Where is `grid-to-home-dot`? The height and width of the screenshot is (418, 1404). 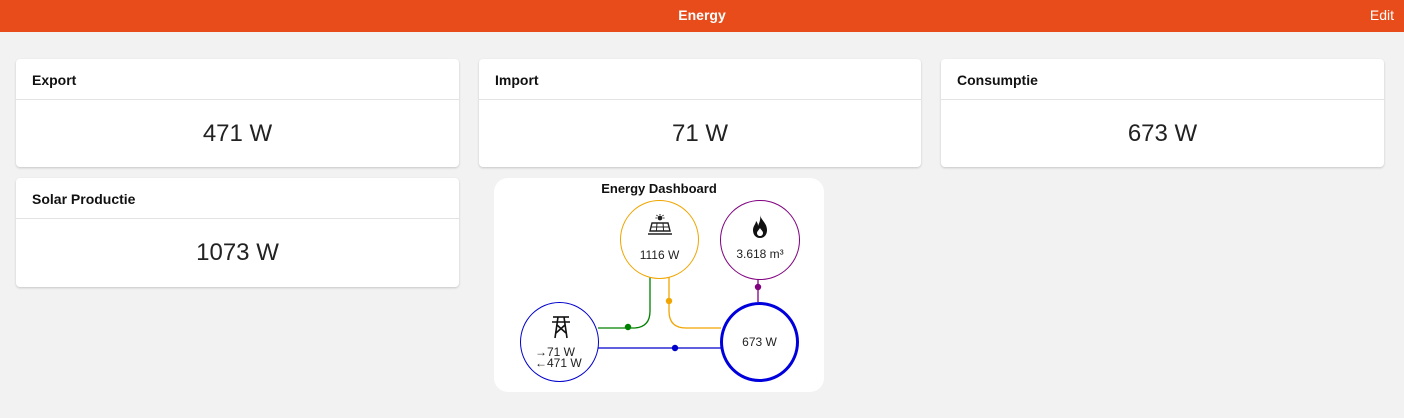
grid-to-home-dot is located at coordinates (675, 348).